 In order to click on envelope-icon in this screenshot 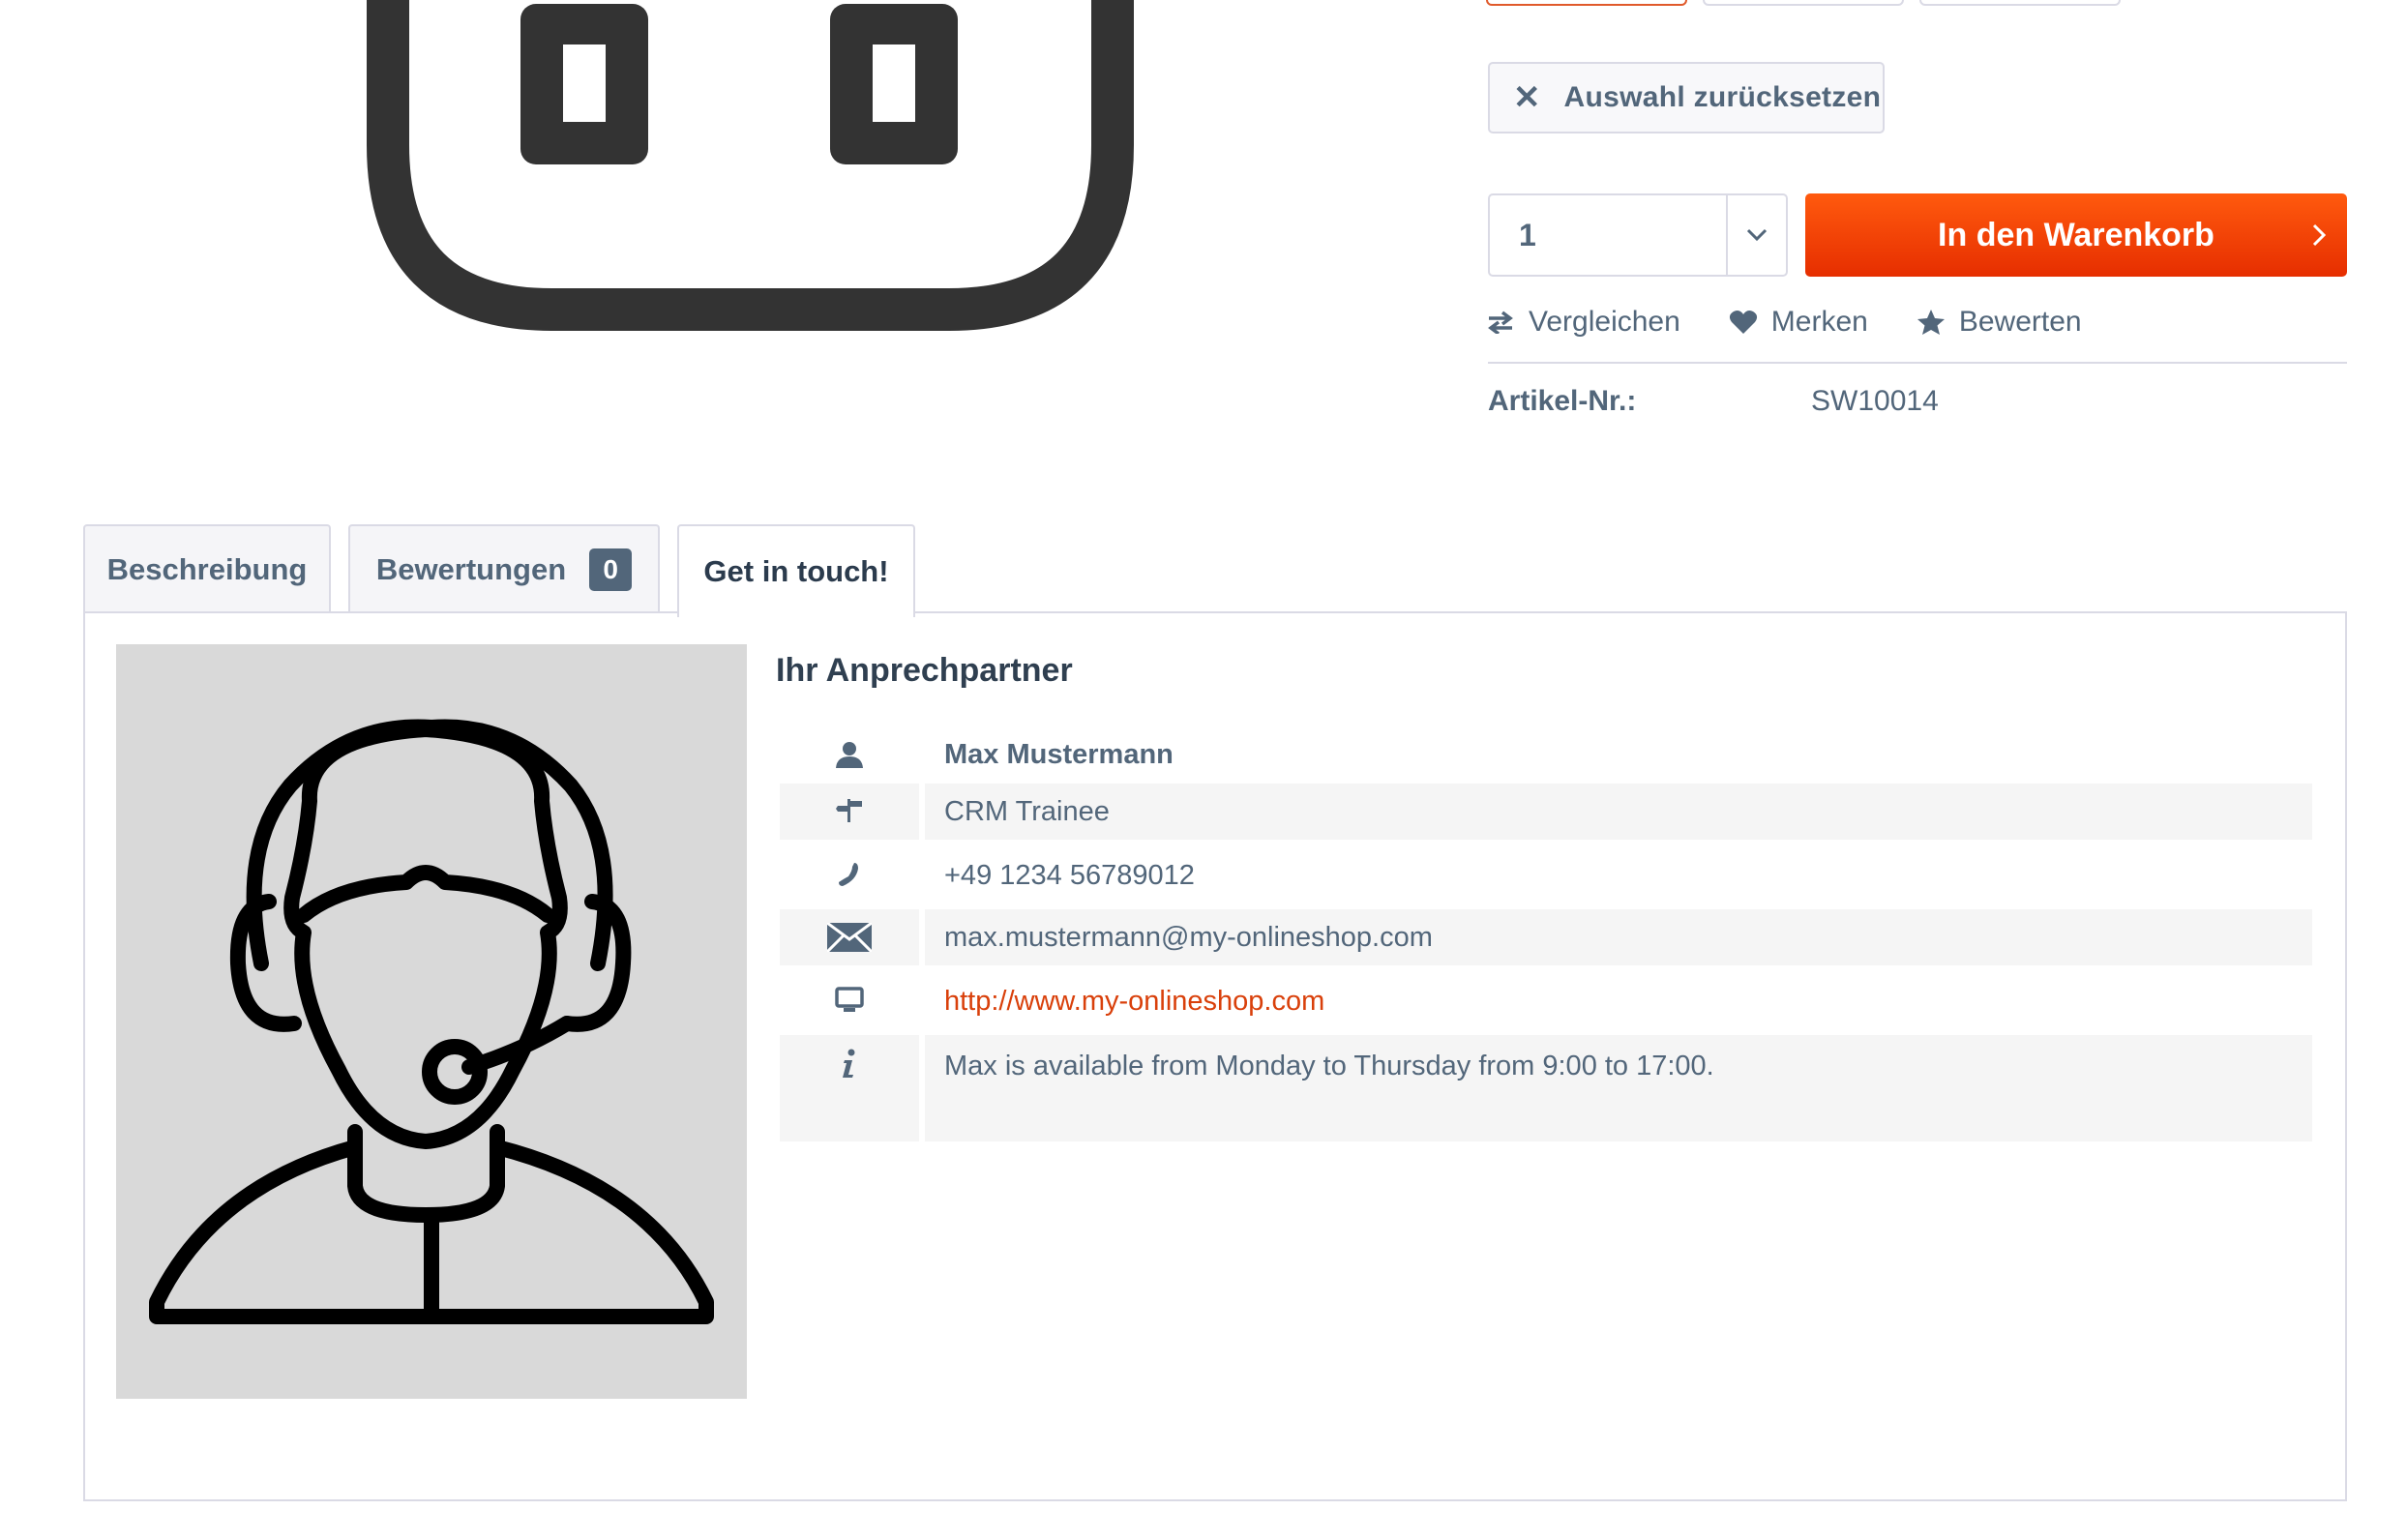, I will do `click(849, 937)`.